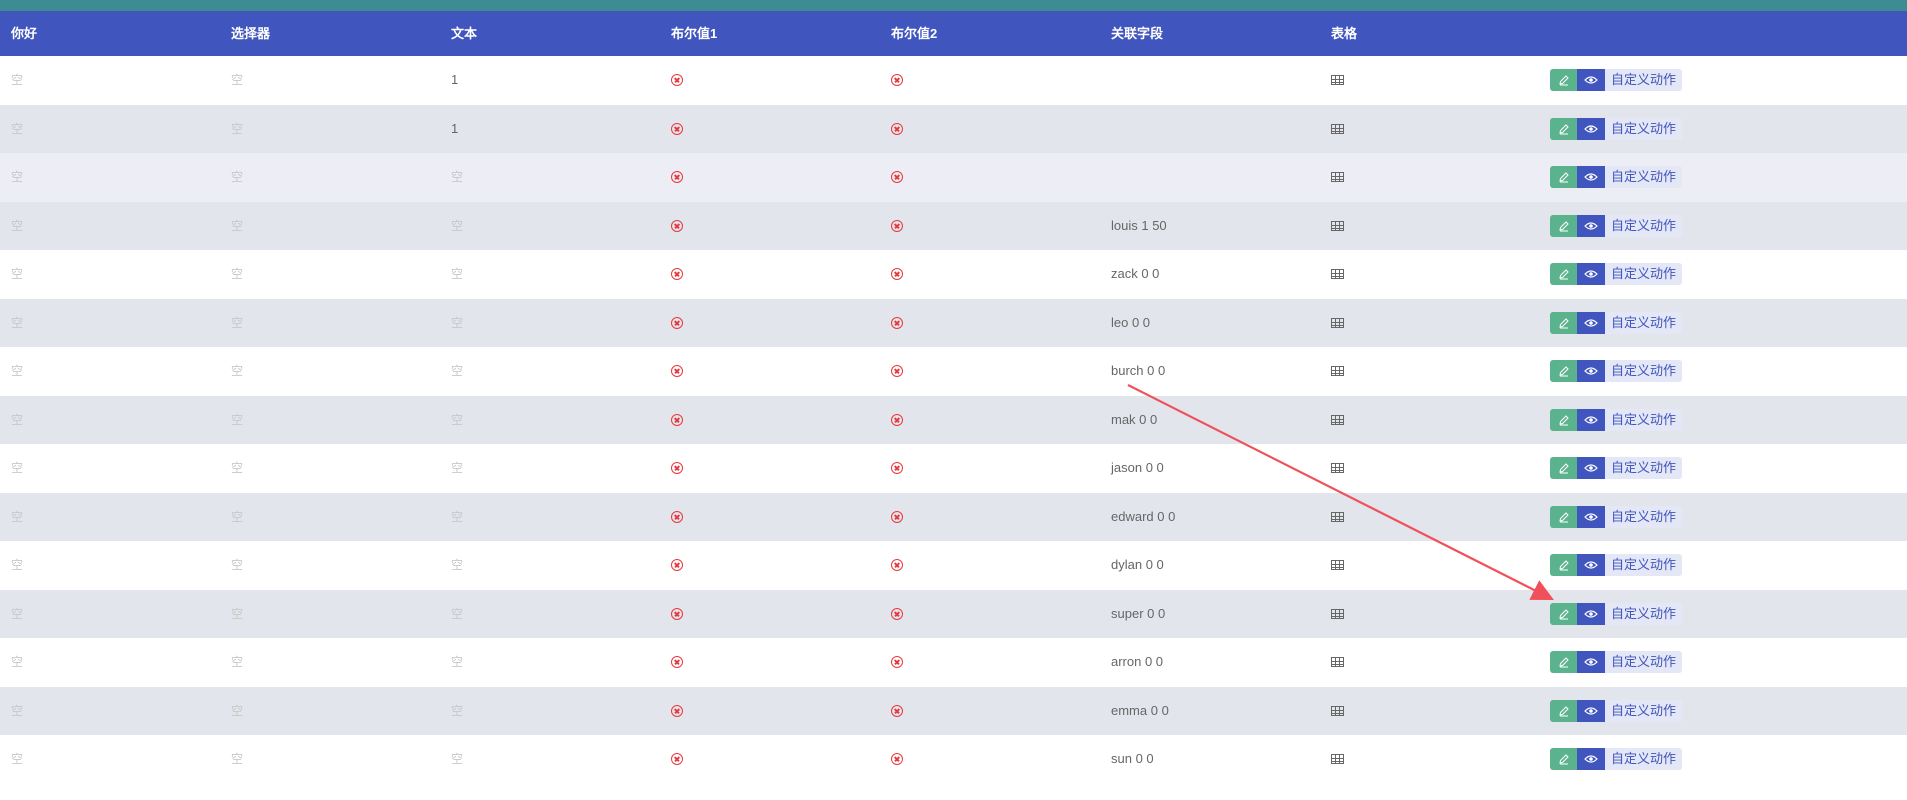  What do you see at coordinates (464, 33) in the screenshot?
I see `header-cell-text: 文本` at bounding box center [464, 33].